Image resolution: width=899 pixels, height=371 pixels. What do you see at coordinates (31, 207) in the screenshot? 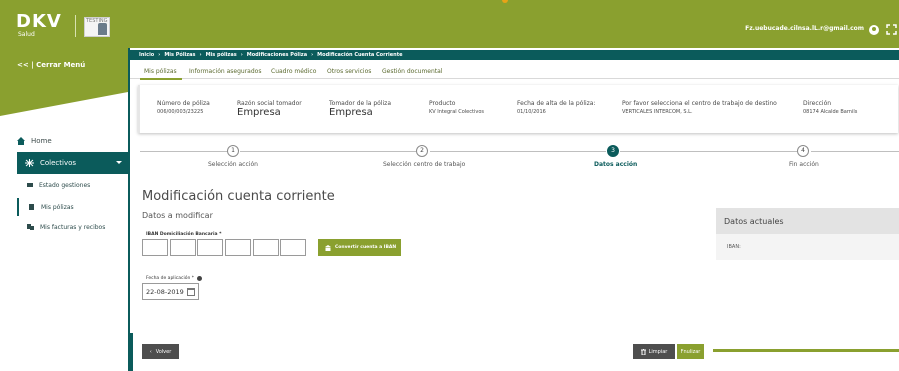
I see `document-icon` at bounding box center [31, 207].